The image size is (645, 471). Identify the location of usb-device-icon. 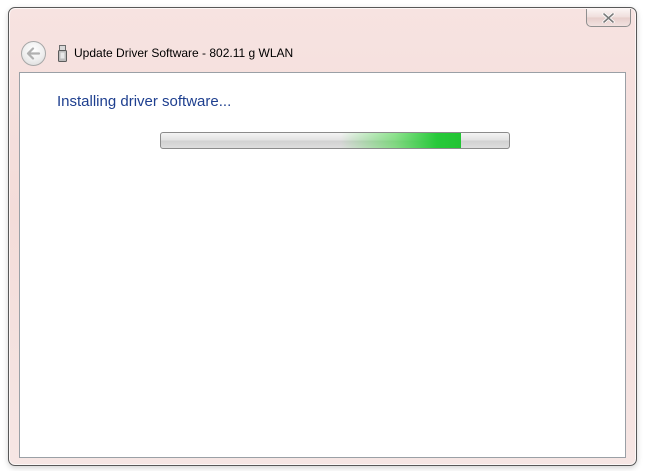
(62, 53).